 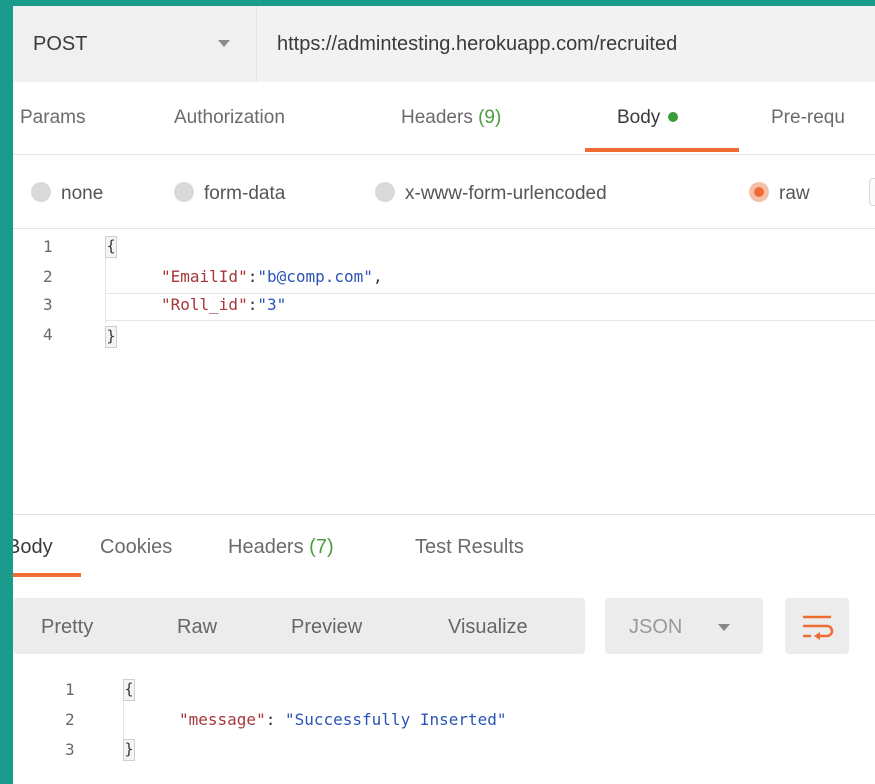 I want to click on radio-none: none, so click(x=67, y=194).